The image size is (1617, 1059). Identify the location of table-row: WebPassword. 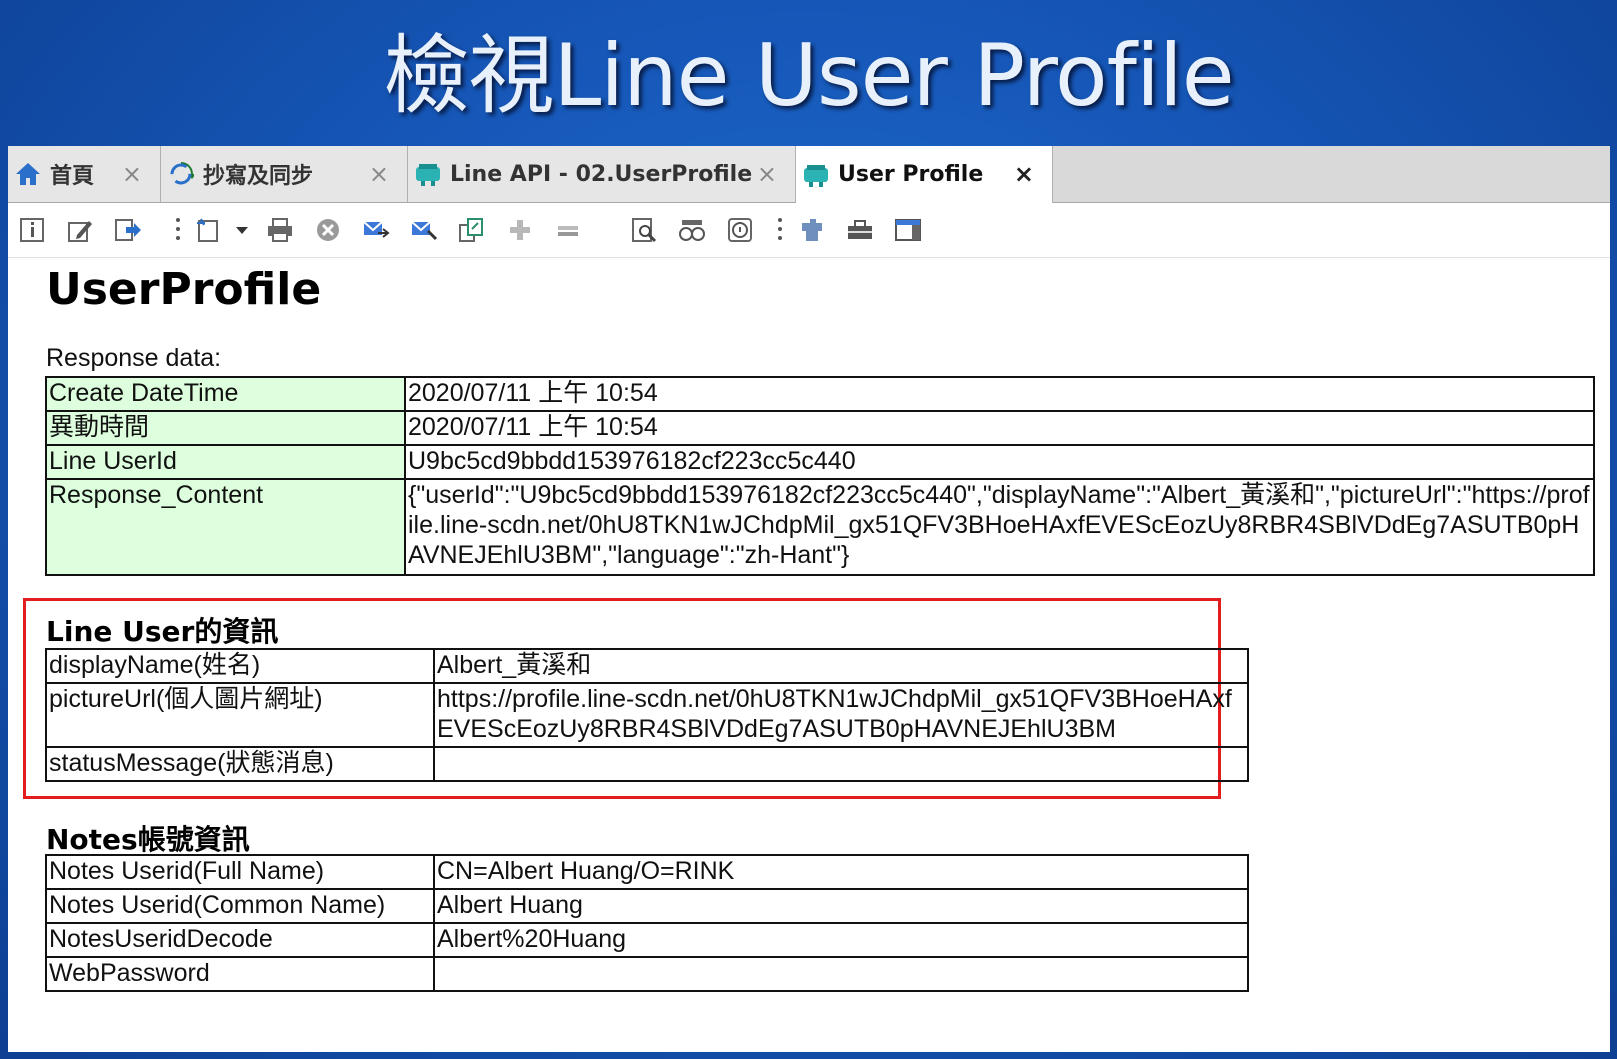
(647, 974).